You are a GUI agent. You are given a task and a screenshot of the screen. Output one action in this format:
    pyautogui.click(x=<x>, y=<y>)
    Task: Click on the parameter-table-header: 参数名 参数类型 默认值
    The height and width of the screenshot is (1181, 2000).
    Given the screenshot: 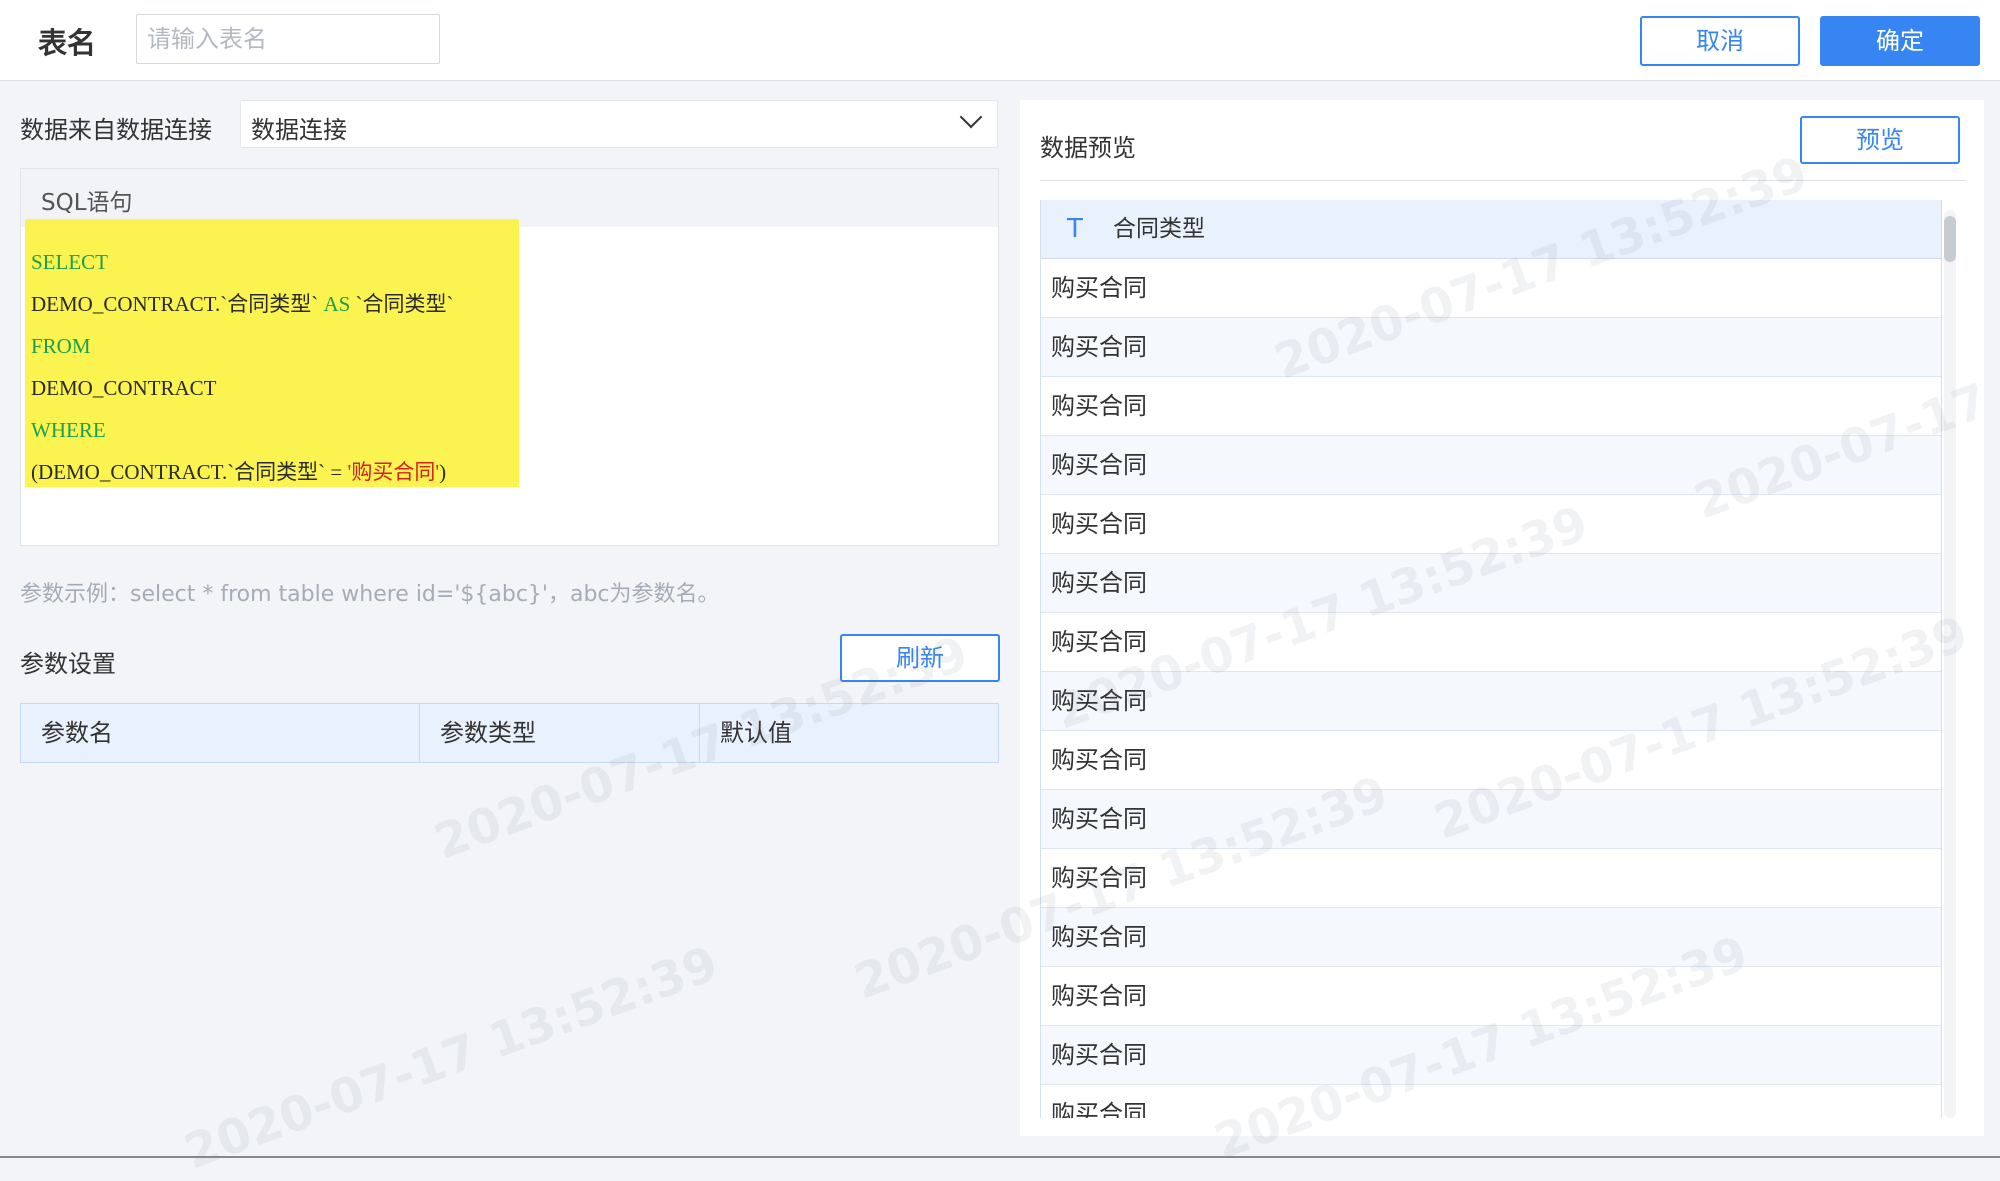 What is the action you would take?
    pyautogui.click(x=509, y=733)
    